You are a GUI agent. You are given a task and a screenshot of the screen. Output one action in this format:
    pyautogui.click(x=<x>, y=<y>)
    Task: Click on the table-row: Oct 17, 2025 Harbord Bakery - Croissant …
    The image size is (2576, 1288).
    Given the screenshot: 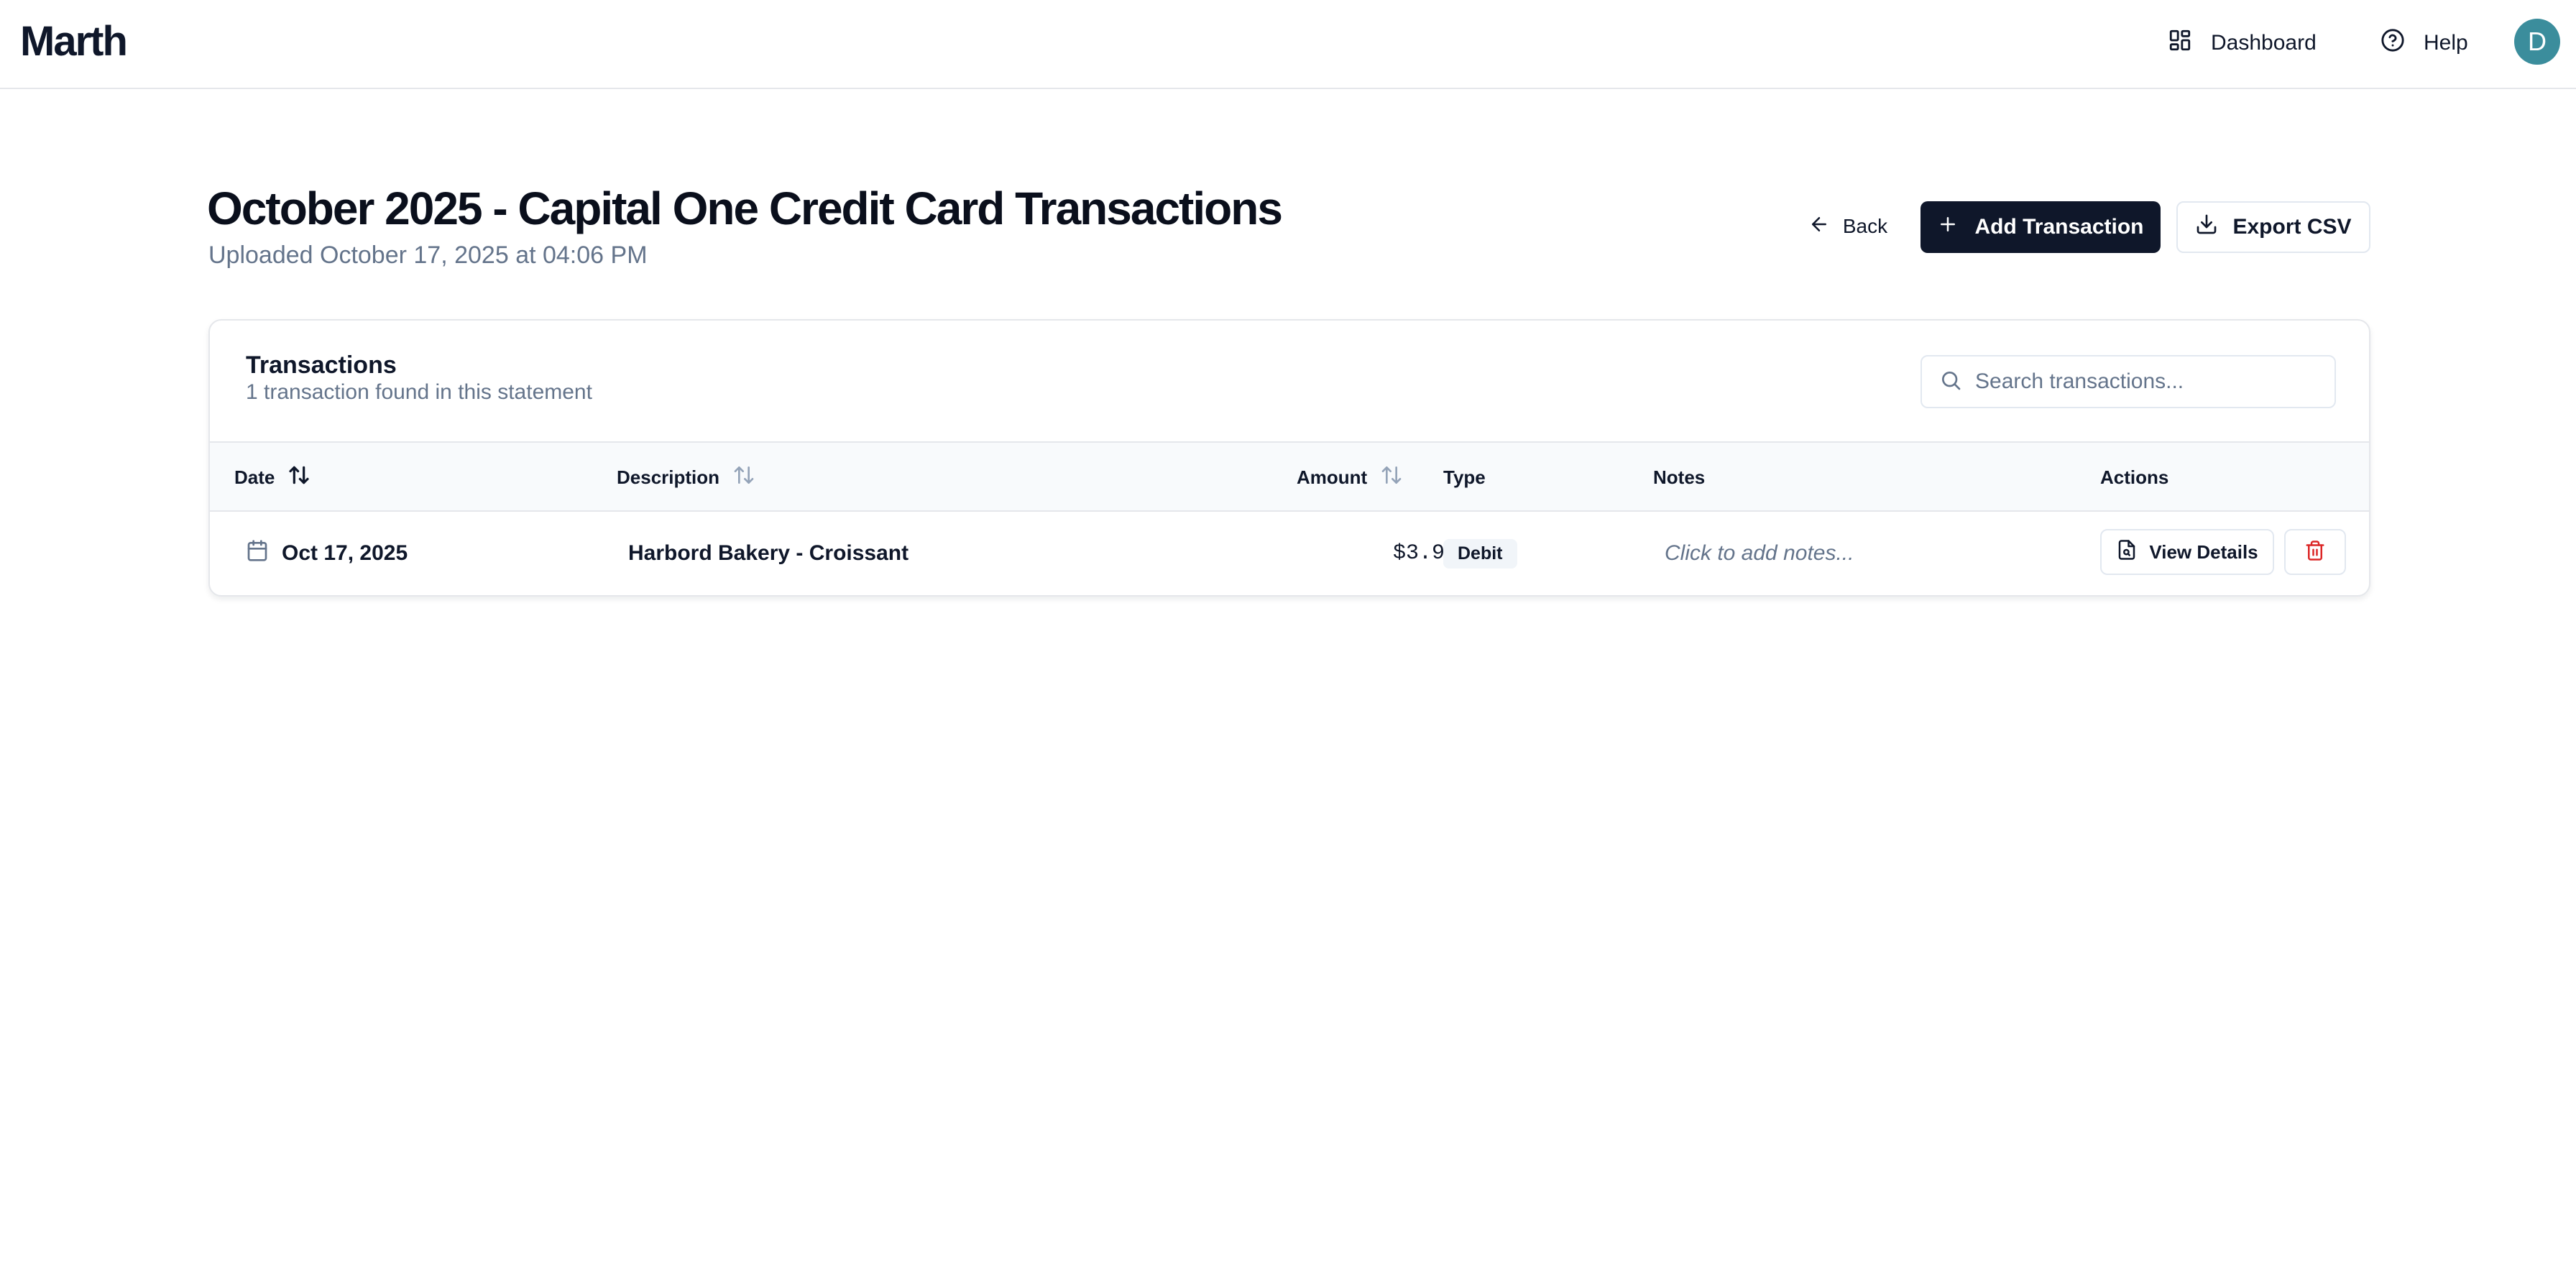 What is the action you would take?
    pyautogui.click(x=1289, y=553)
    